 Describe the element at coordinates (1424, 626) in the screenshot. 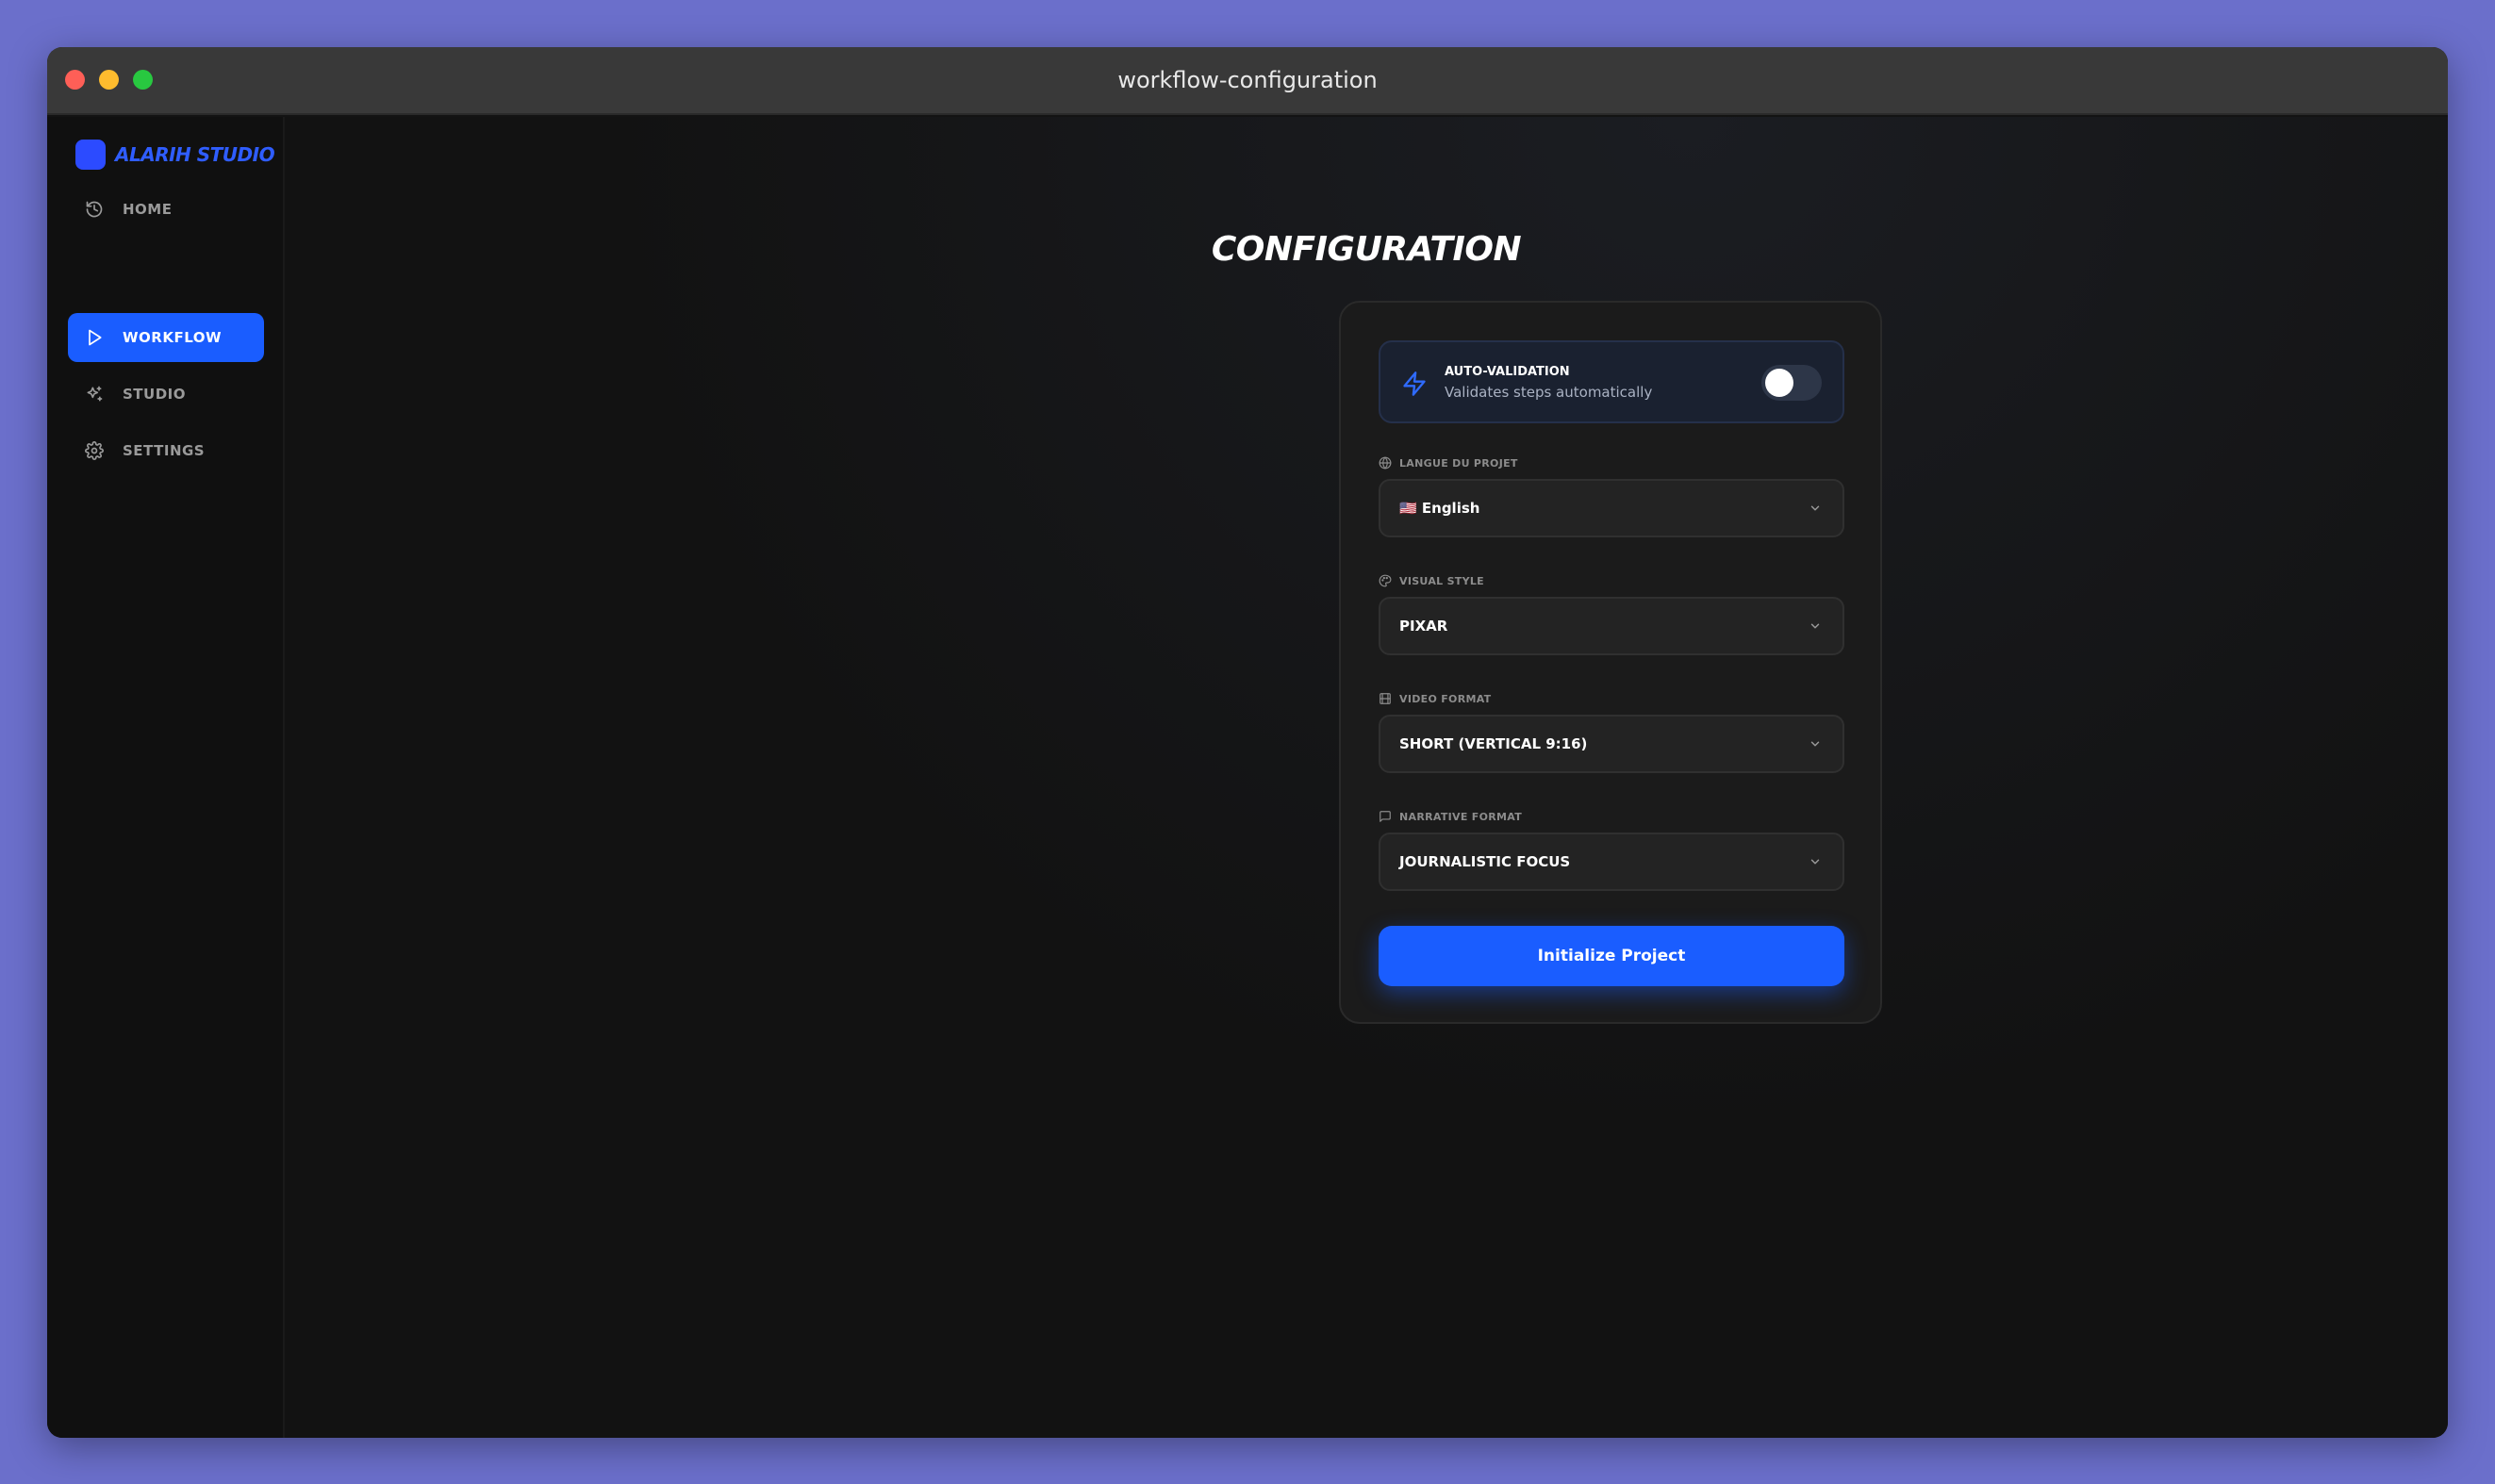

I see `select-value: PIXAR` at that location.